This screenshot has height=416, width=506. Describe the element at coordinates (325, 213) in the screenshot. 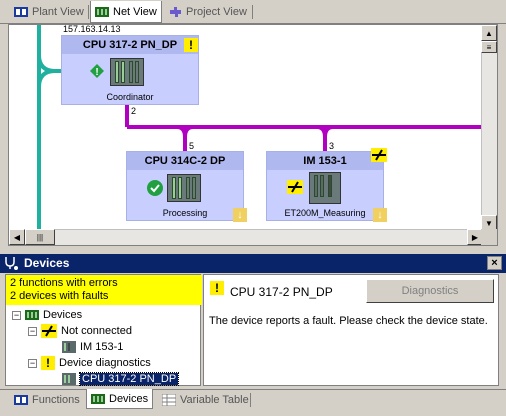

I see `device-name: ET200M_Measuring` at that location.